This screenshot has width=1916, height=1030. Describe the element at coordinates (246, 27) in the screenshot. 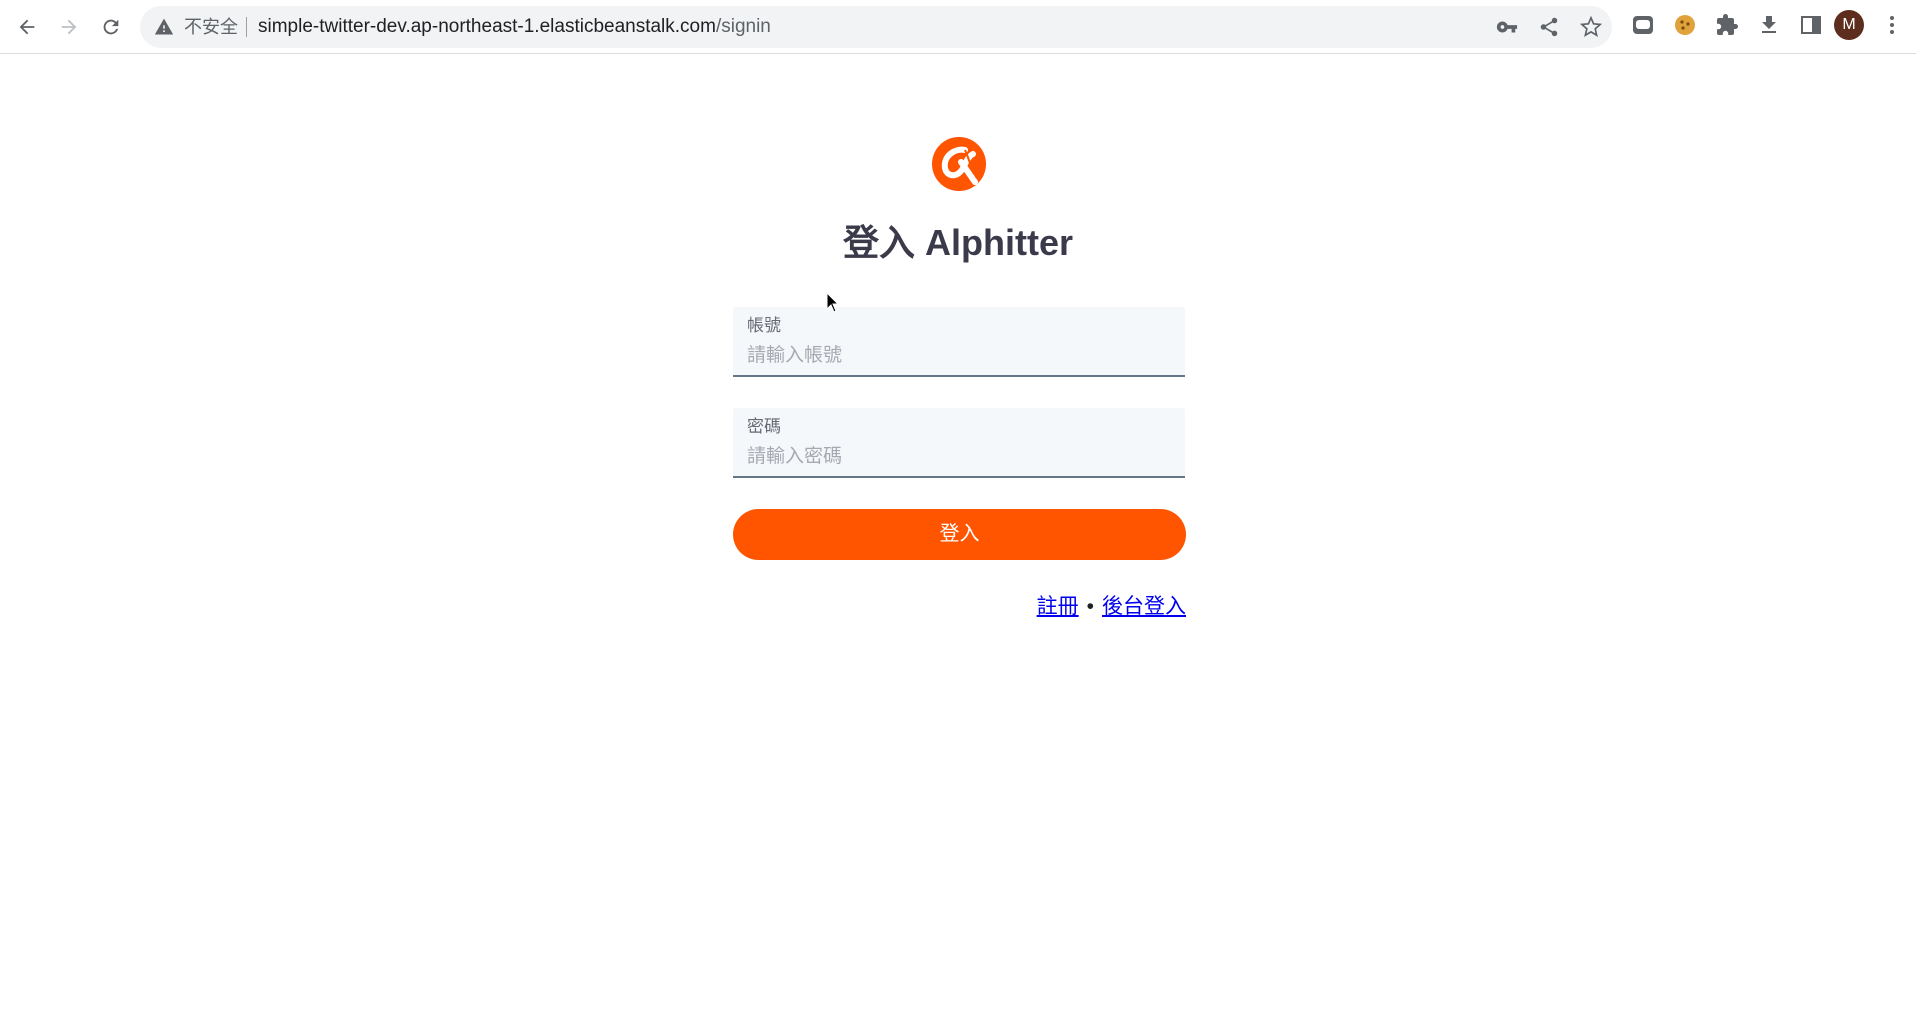

I see `omnibox-divider` at that location.